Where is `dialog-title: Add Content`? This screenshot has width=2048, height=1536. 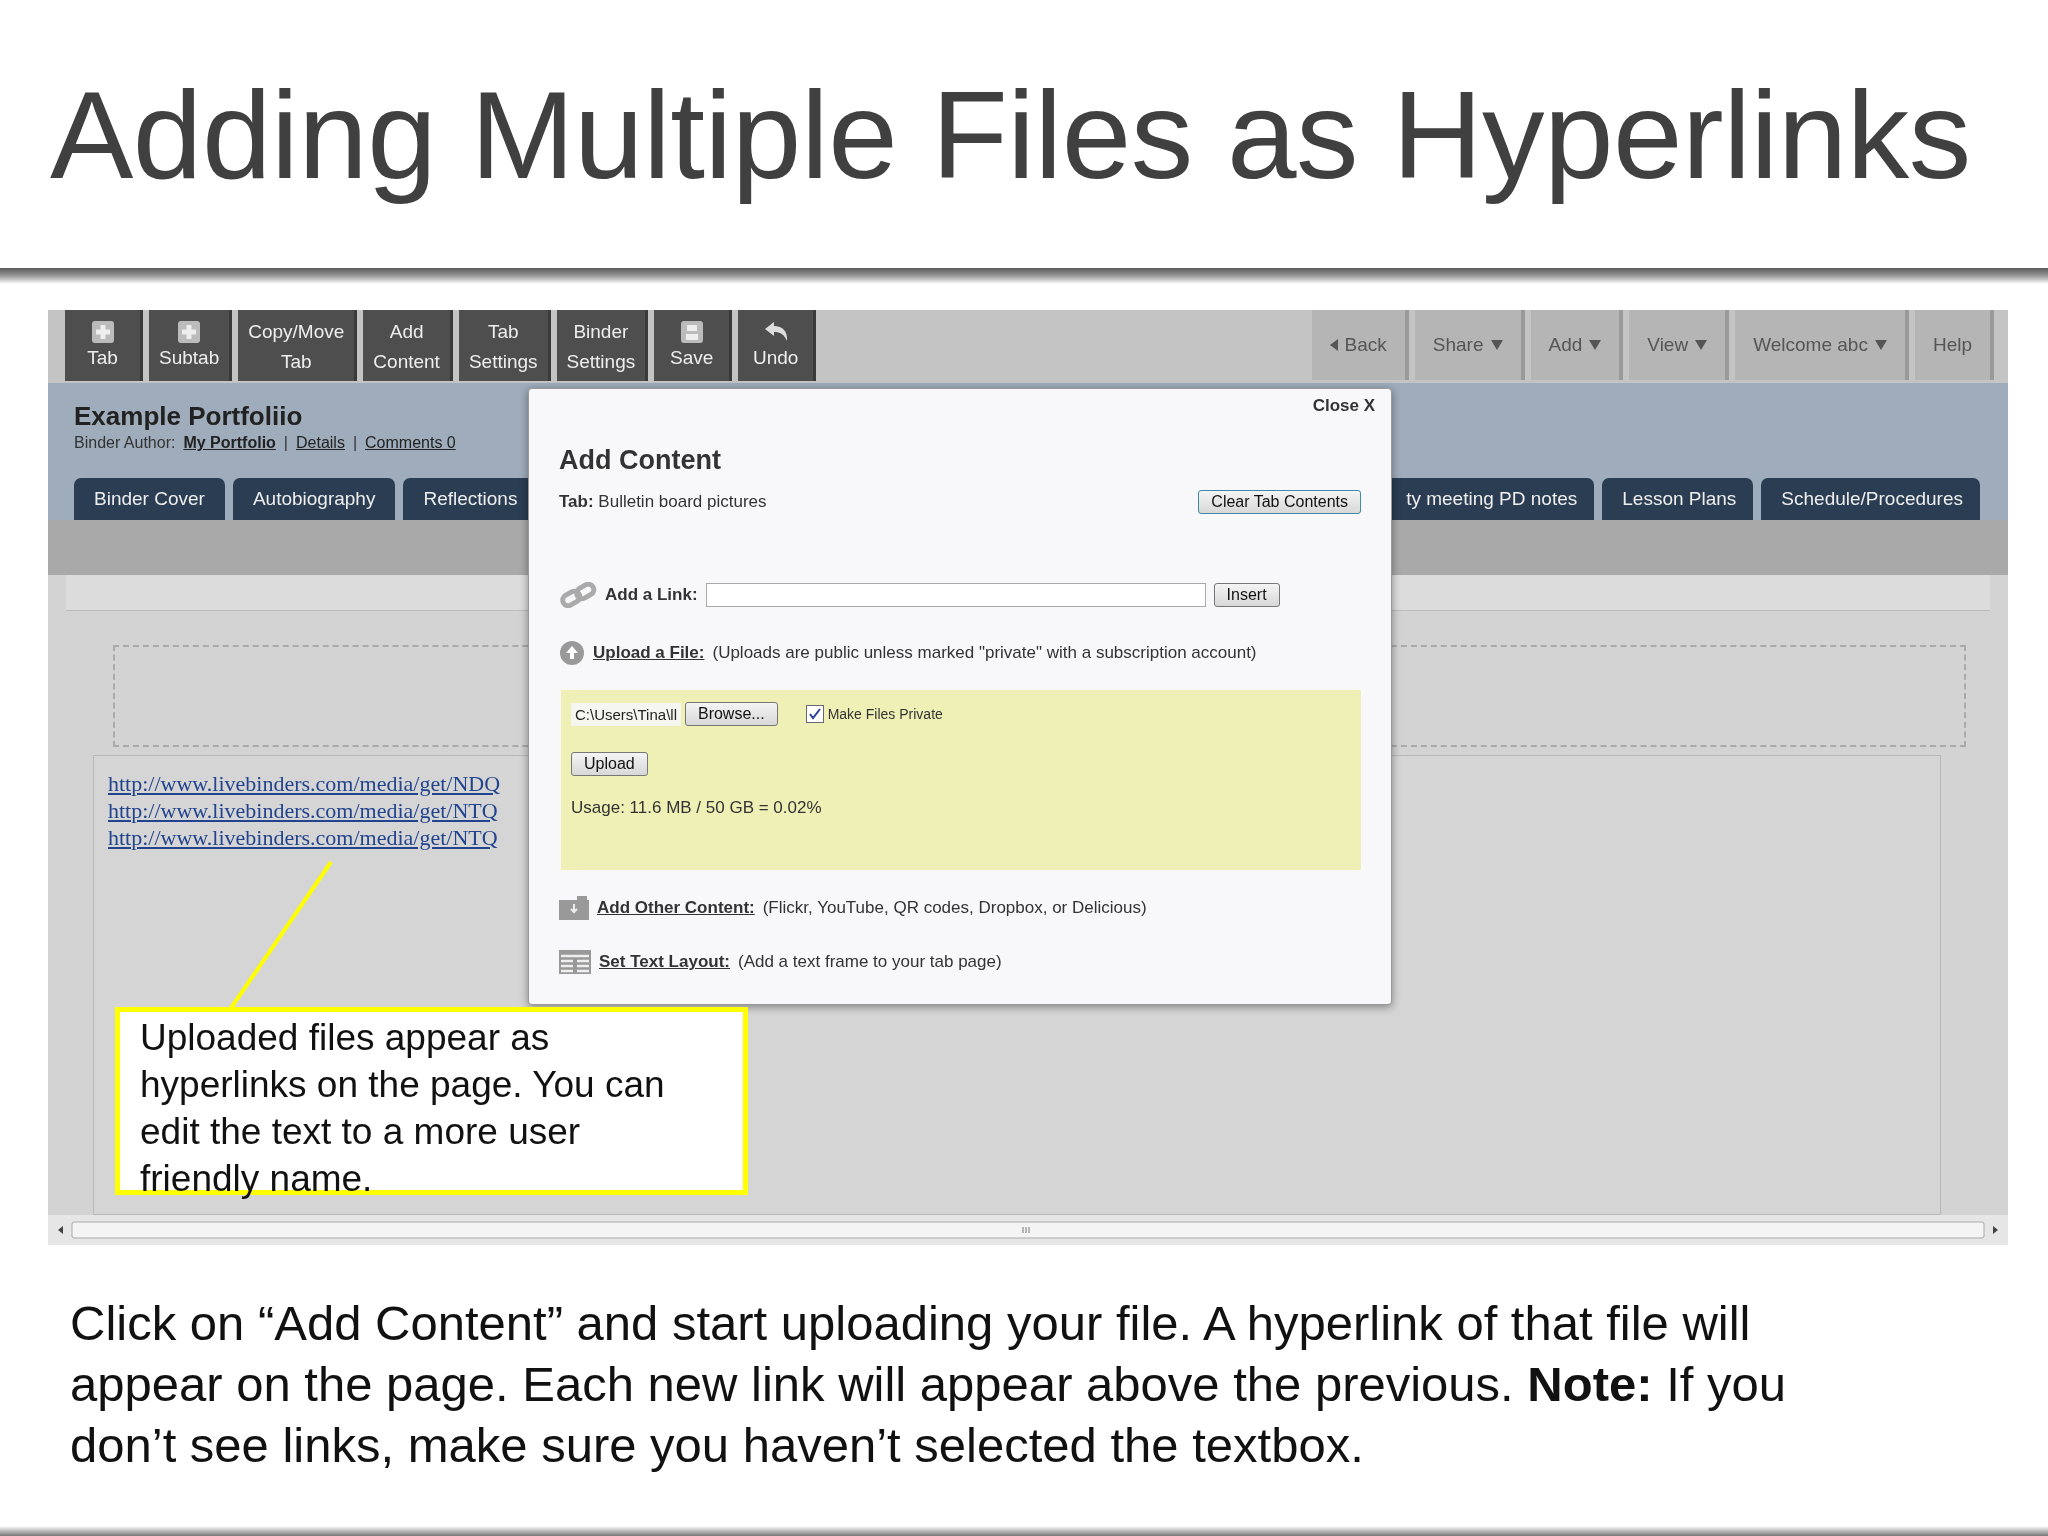 dialog-title: Add Content is located at coordinates (640, 460).